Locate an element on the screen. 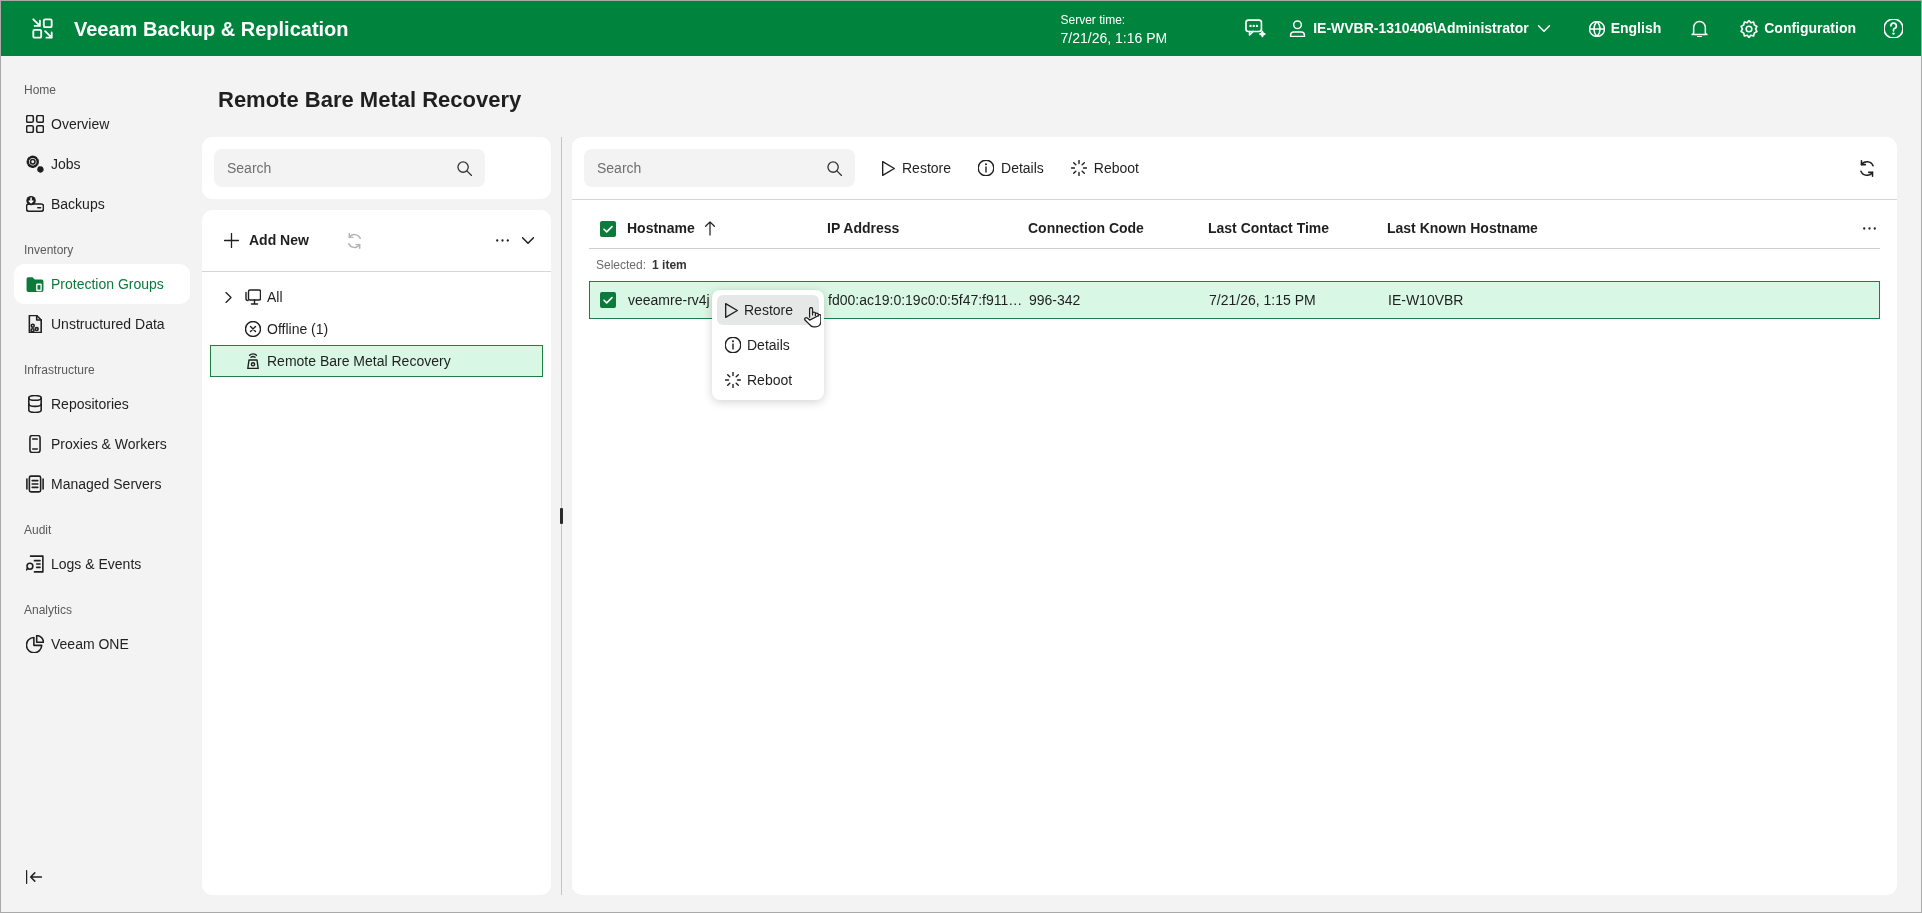  sidebar-item: Proxies & Workers is located at coordinates (102, 444).